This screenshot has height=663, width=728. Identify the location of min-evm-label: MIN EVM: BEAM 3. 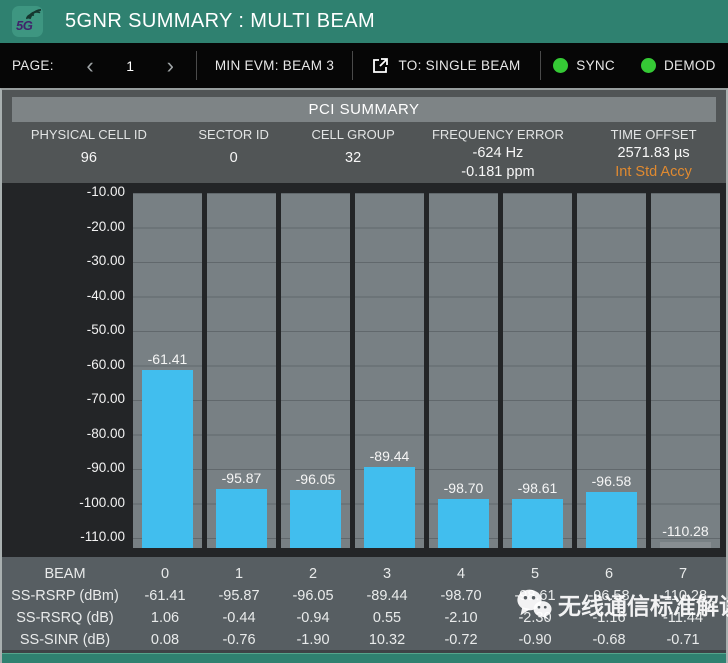
(274, 65).